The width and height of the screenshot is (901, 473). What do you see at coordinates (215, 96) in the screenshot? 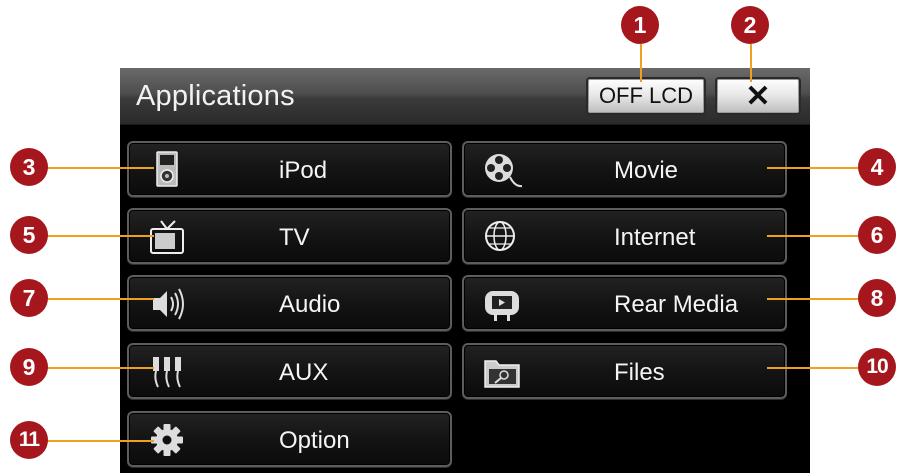
I see `screen-title: Applications` at bounding box center [215, 96].